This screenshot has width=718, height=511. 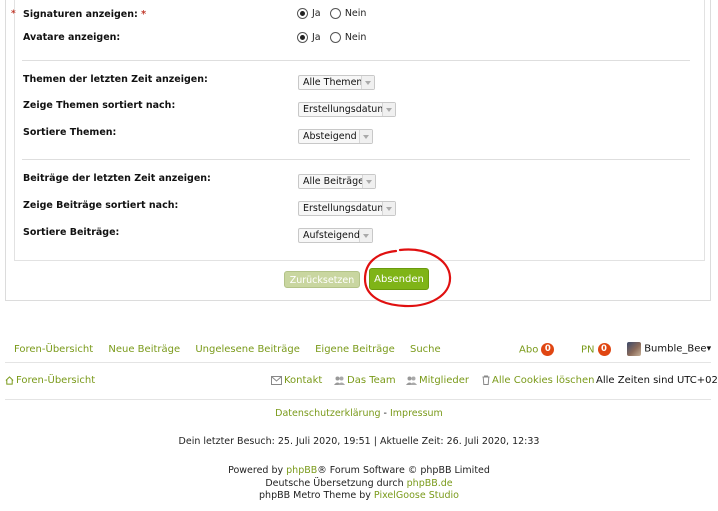 What do you see at coordinates (333, 82) in the screenshot?
I see `topics-recent-value: Alle Themen` at bounding box center [333, 82].